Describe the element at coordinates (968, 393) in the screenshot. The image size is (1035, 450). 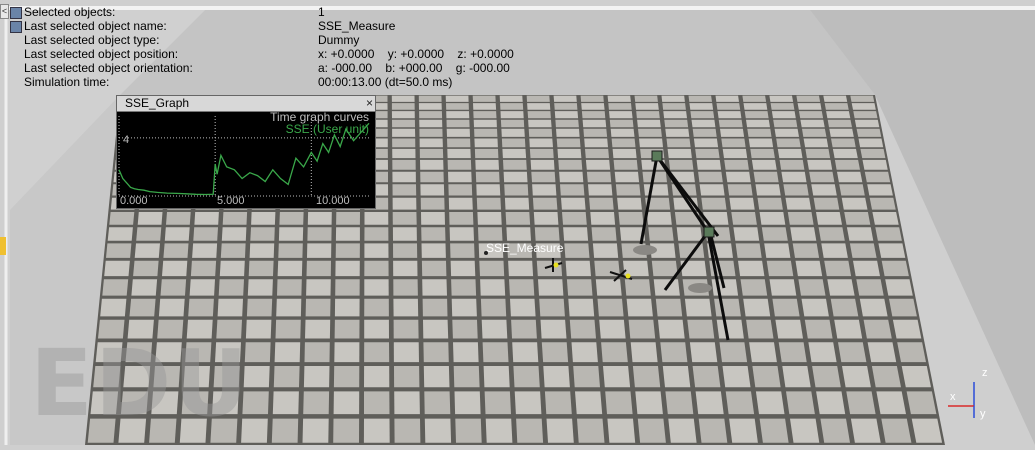
I see `axes-gizmo: z x y` at that location.